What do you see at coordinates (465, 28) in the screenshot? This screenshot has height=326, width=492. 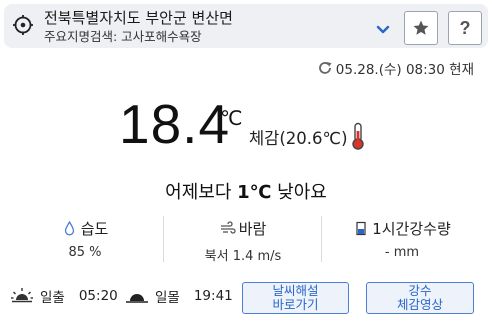 I see `help-button: ?` at bounding box center [465, 28].